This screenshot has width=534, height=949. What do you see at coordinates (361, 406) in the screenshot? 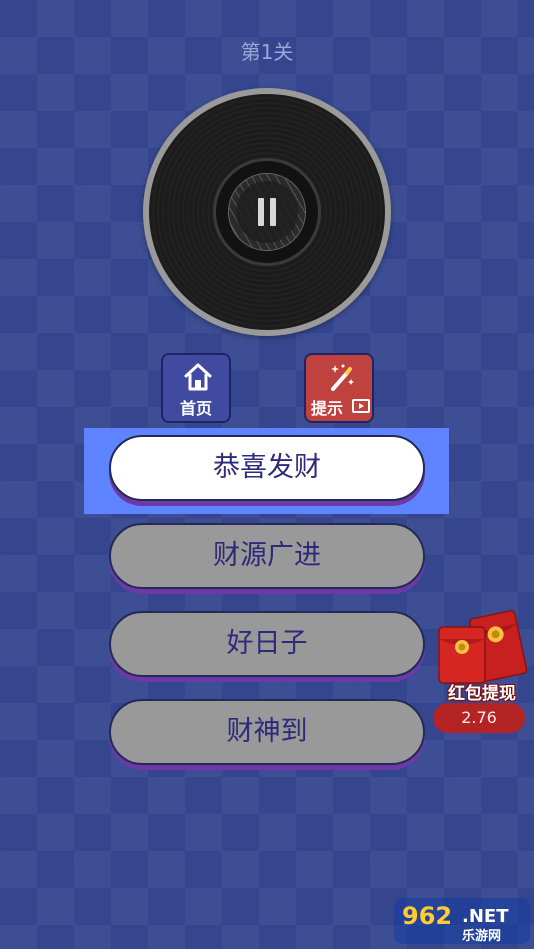
I see `video-icon` at bounding box center [361, 406].